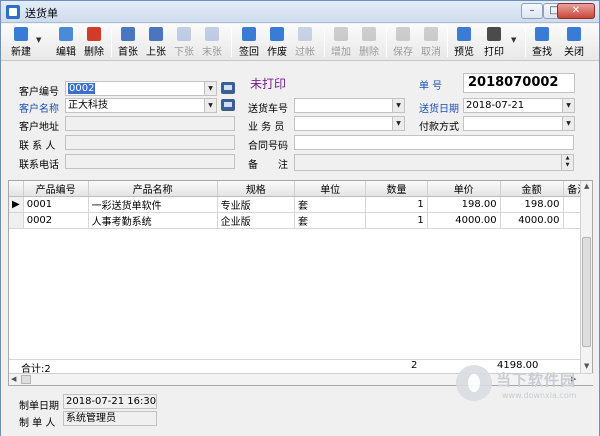  What do you see at coordinates (88, 105) in the screenshot?
I see `customer-name-value: 正大科技` at bounding box center [88, 105].